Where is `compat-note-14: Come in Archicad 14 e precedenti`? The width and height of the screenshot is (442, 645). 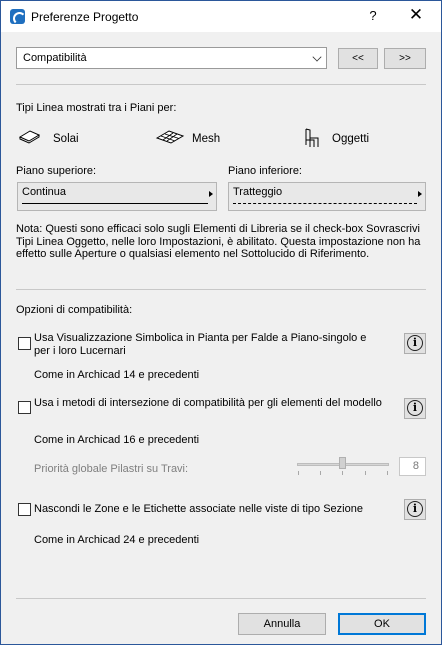
compat-note-14: Come in Archicad 14 e precedenti is located at coordinates (117, 375).